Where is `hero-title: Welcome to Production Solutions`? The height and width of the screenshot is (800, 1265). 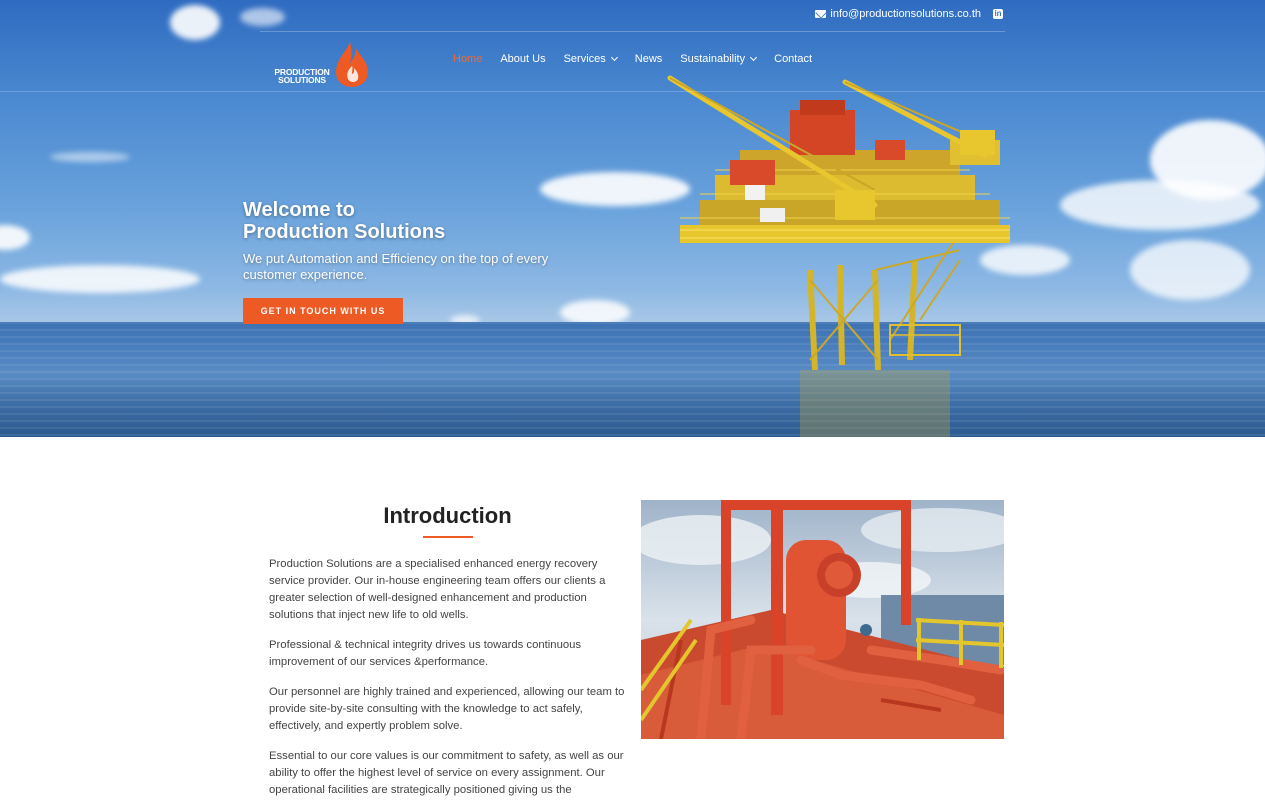 hero-title: Welcome to Production Solutions is located at coordinates (344, 221).